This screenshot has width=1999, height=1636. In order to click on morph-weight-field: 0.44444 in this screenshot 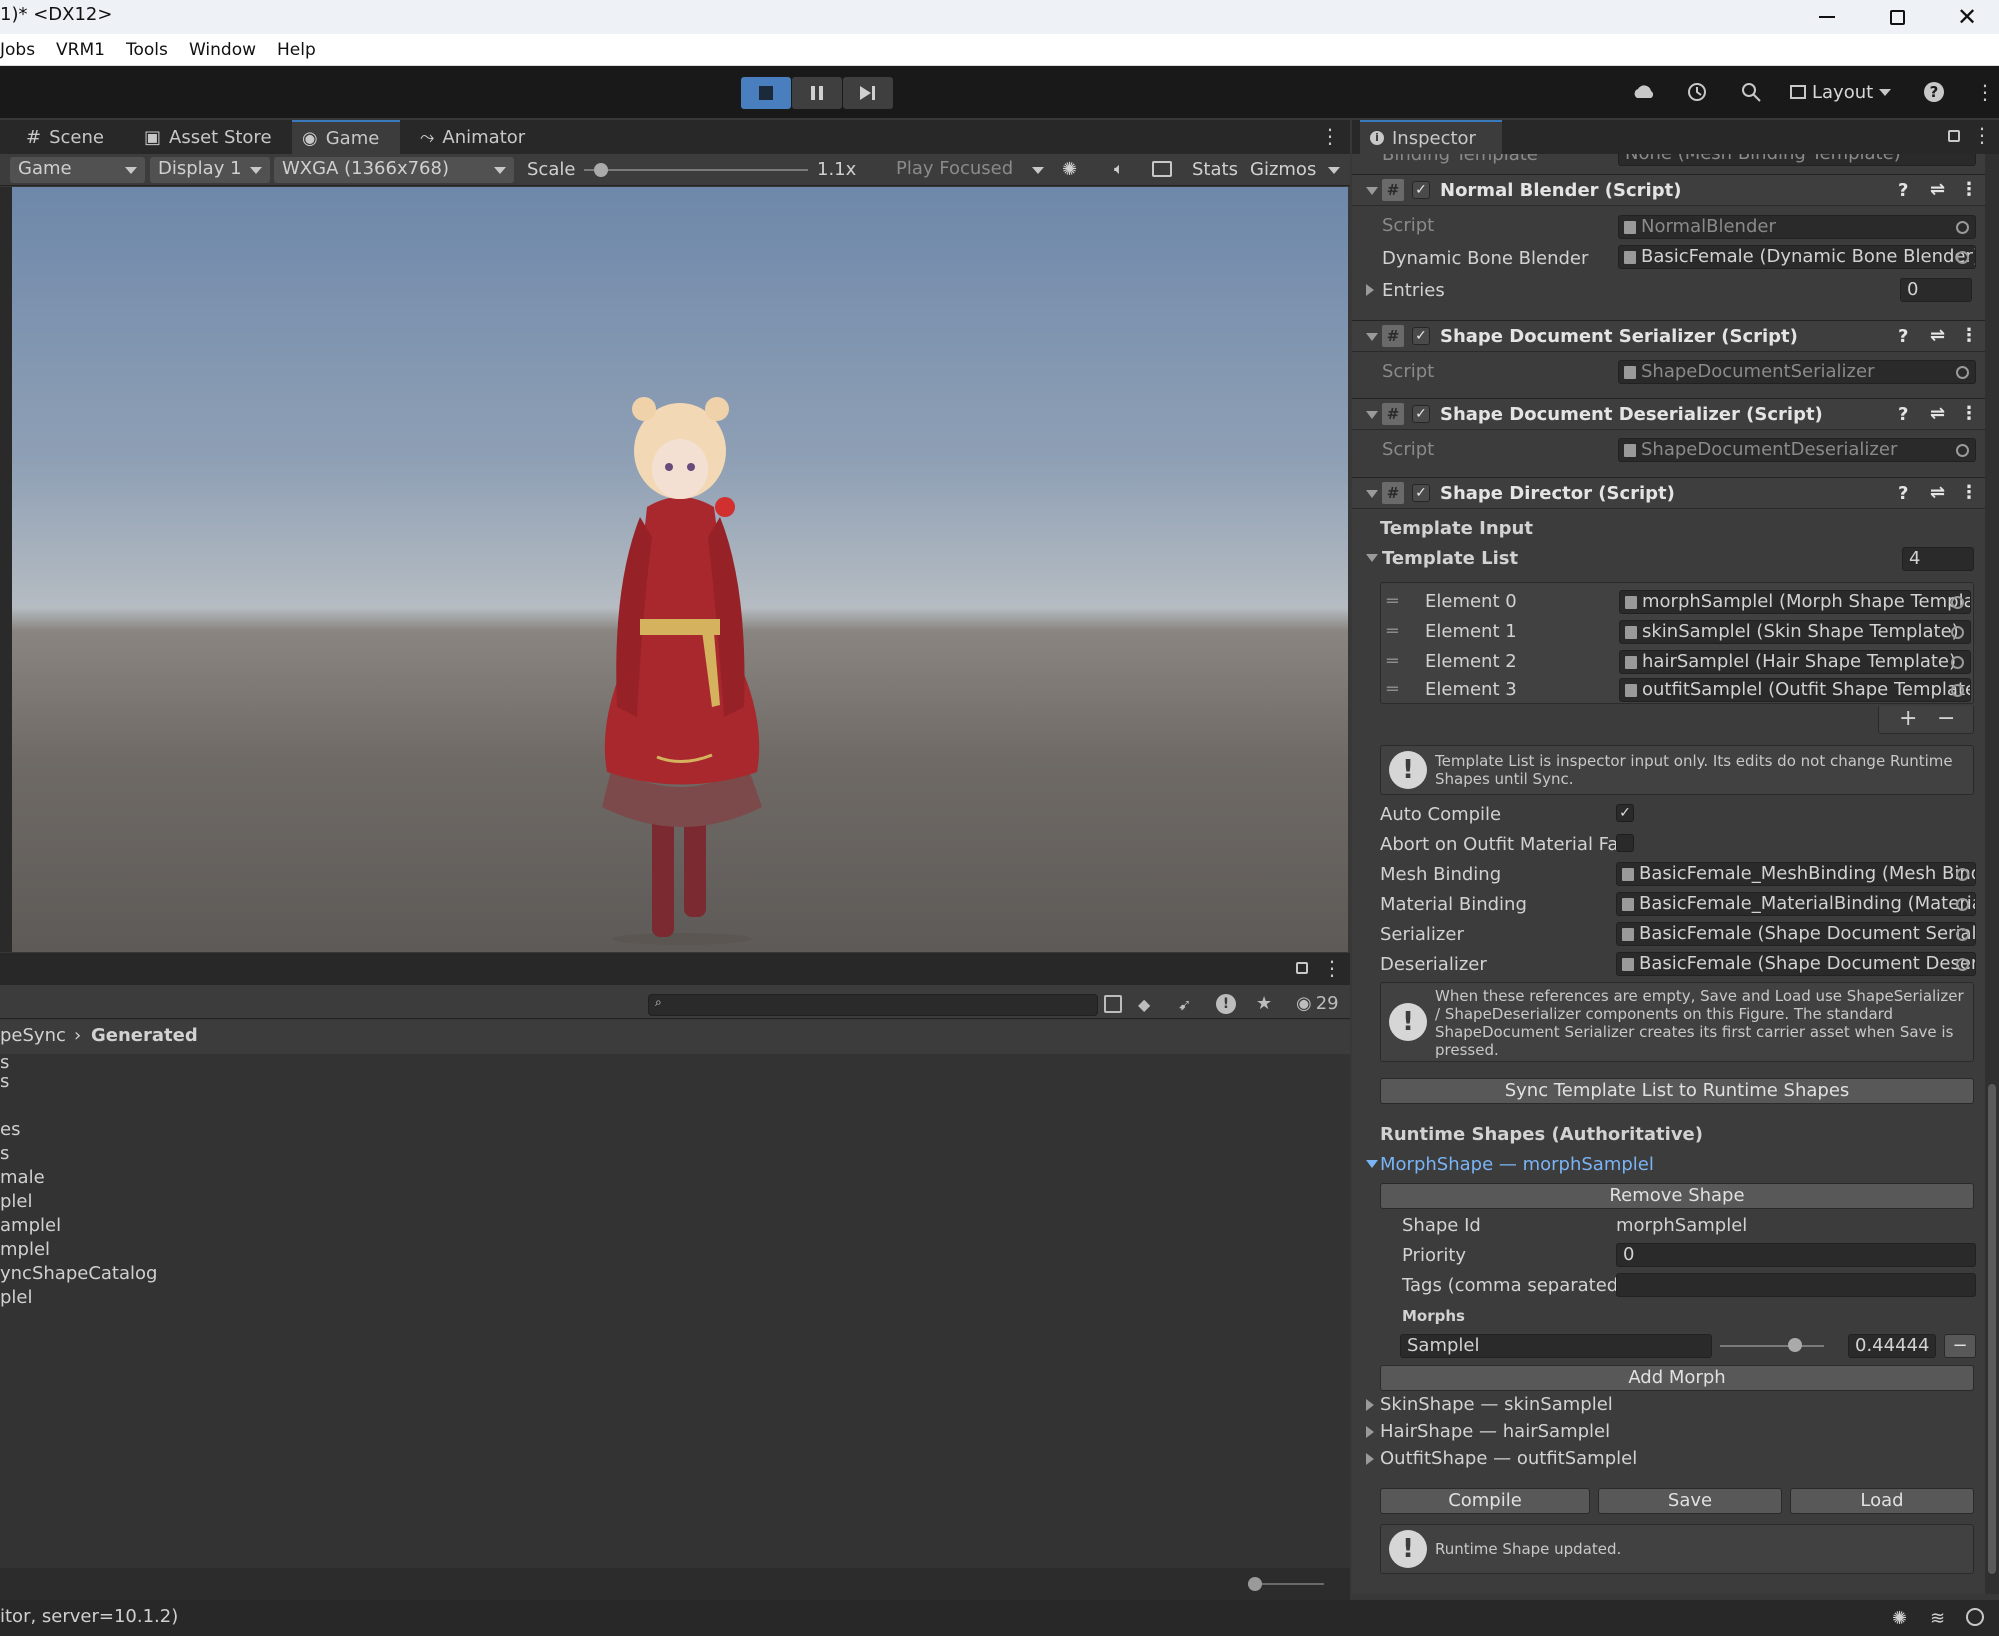, I will do `click(1892, 1346)`.